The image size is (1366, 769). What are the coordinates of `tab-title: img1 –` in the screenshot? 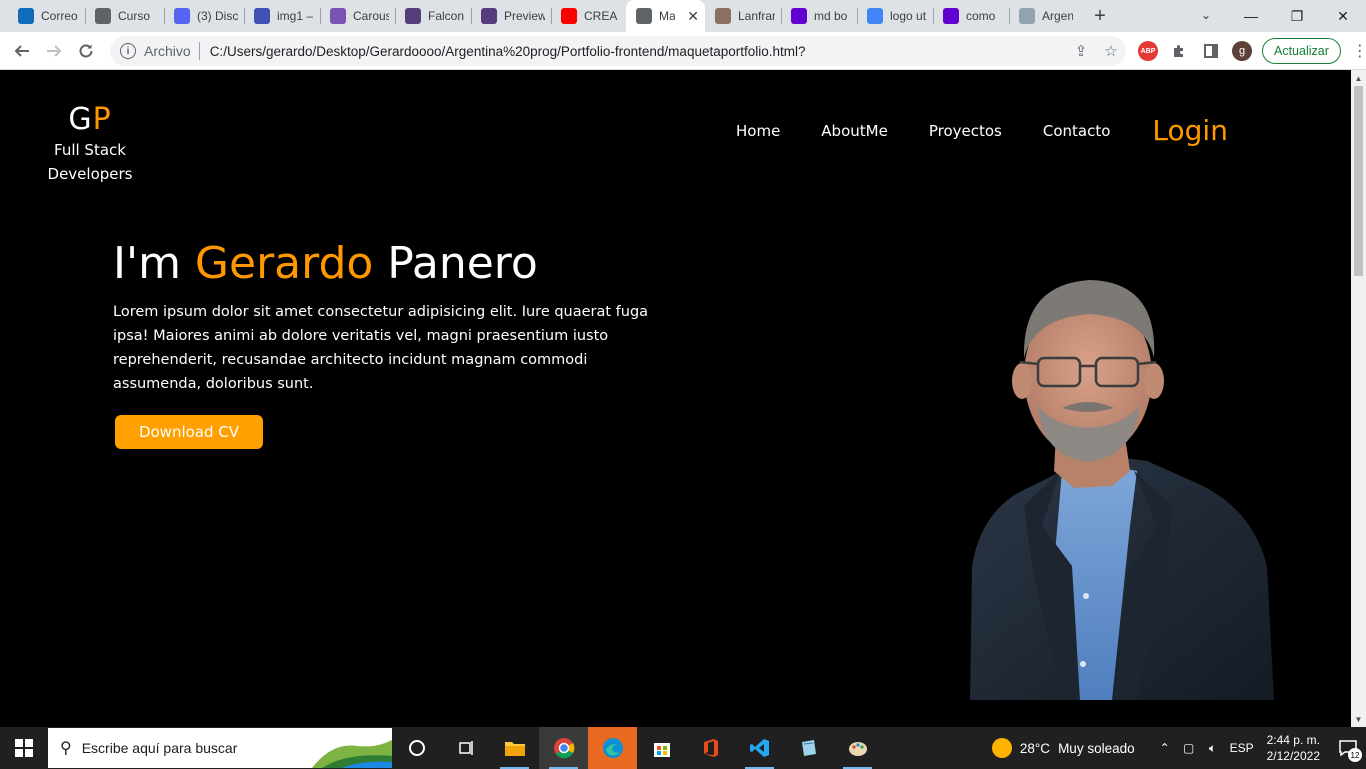 It's located at (295, 16).